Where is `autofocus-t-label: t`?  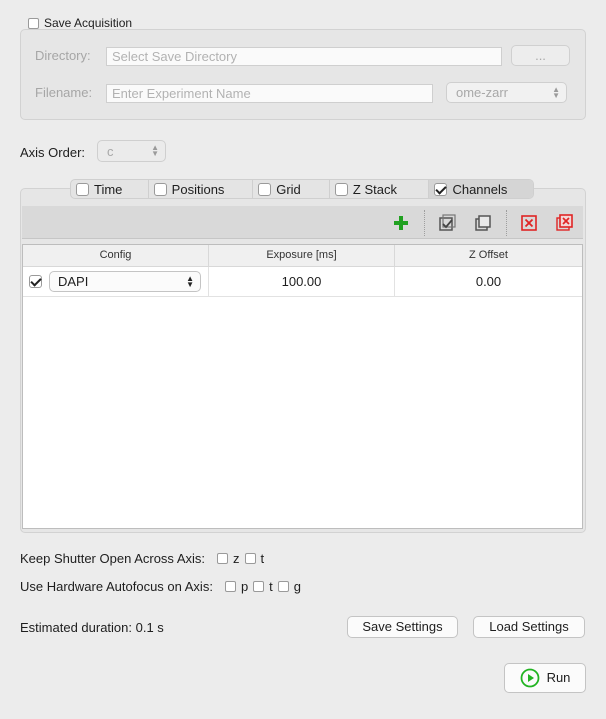
autofocus-t-label: t is located at coordinates (271, 586).